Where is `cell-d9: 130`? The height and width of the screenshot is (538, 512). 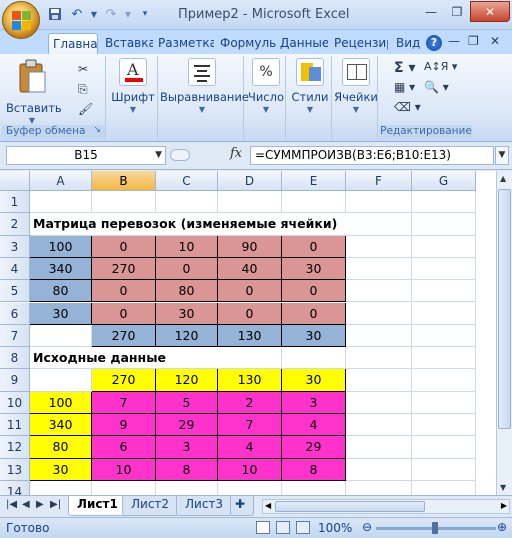 cell-d9: 130 is located at coordinates (250, 380).